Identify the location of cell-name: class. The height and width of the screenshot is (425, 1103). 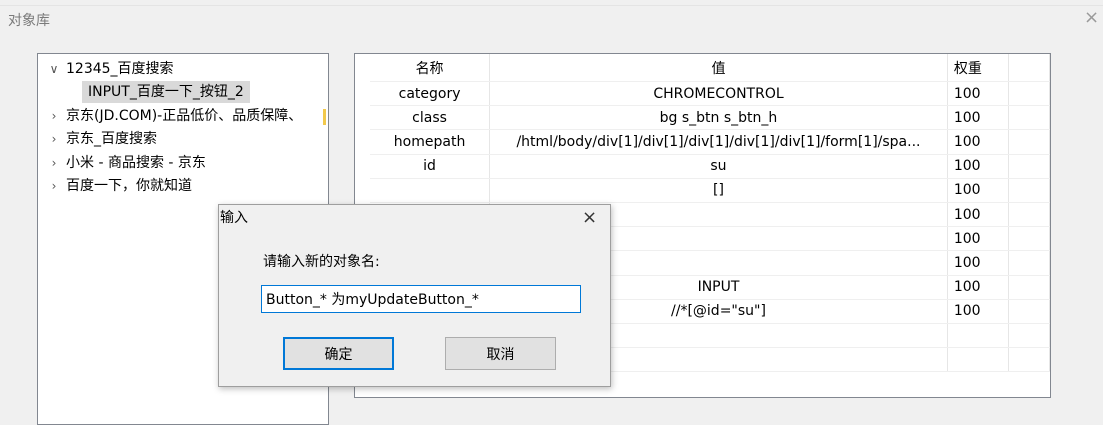
(430, 118).